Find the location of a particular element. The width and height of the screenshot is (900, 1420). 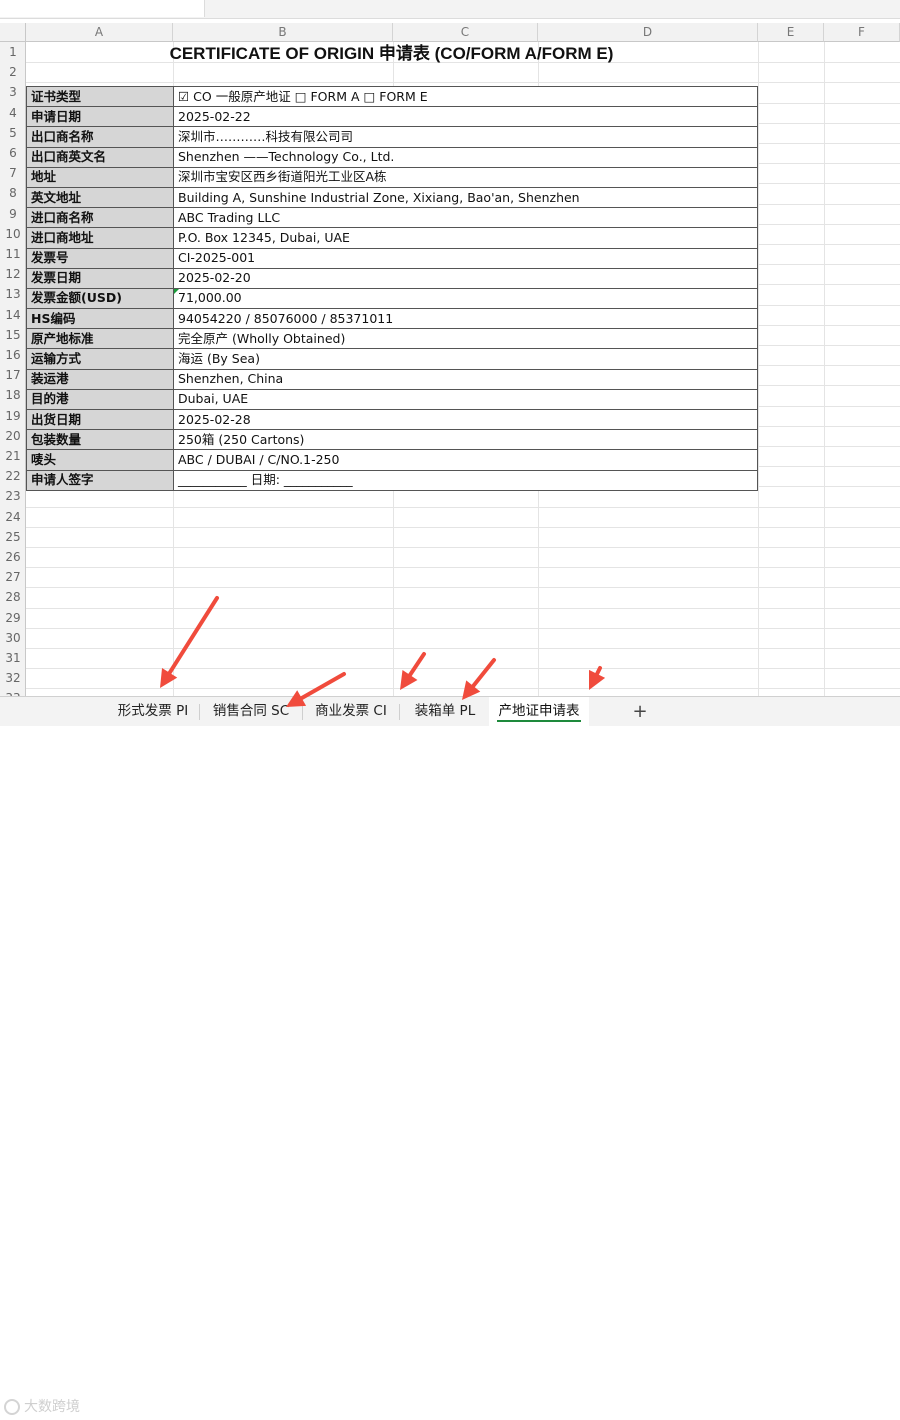

table-row: 目的港 Dubai, UAE is located at coordinates (392, 399).